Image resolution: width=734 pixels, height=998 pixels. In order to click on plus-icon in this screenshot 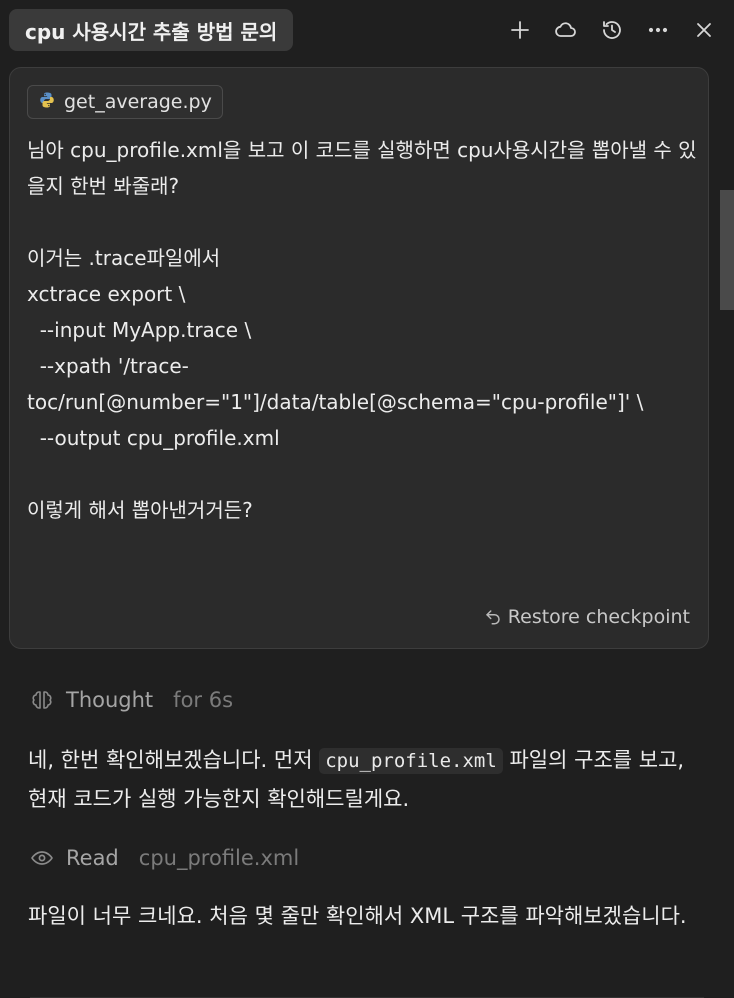, I will do `click(520, 30)`.